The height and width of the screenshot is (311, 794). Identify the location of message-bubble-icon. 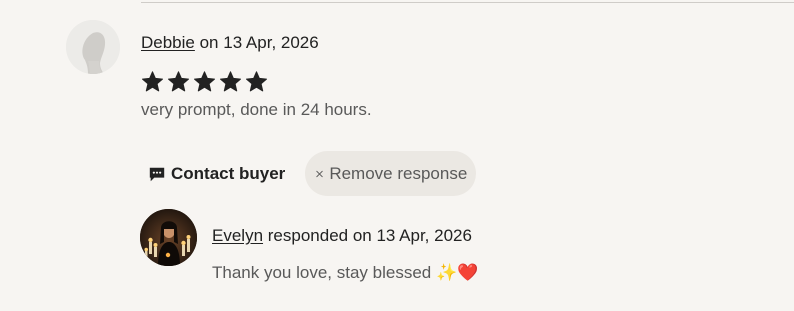
(157, 174).